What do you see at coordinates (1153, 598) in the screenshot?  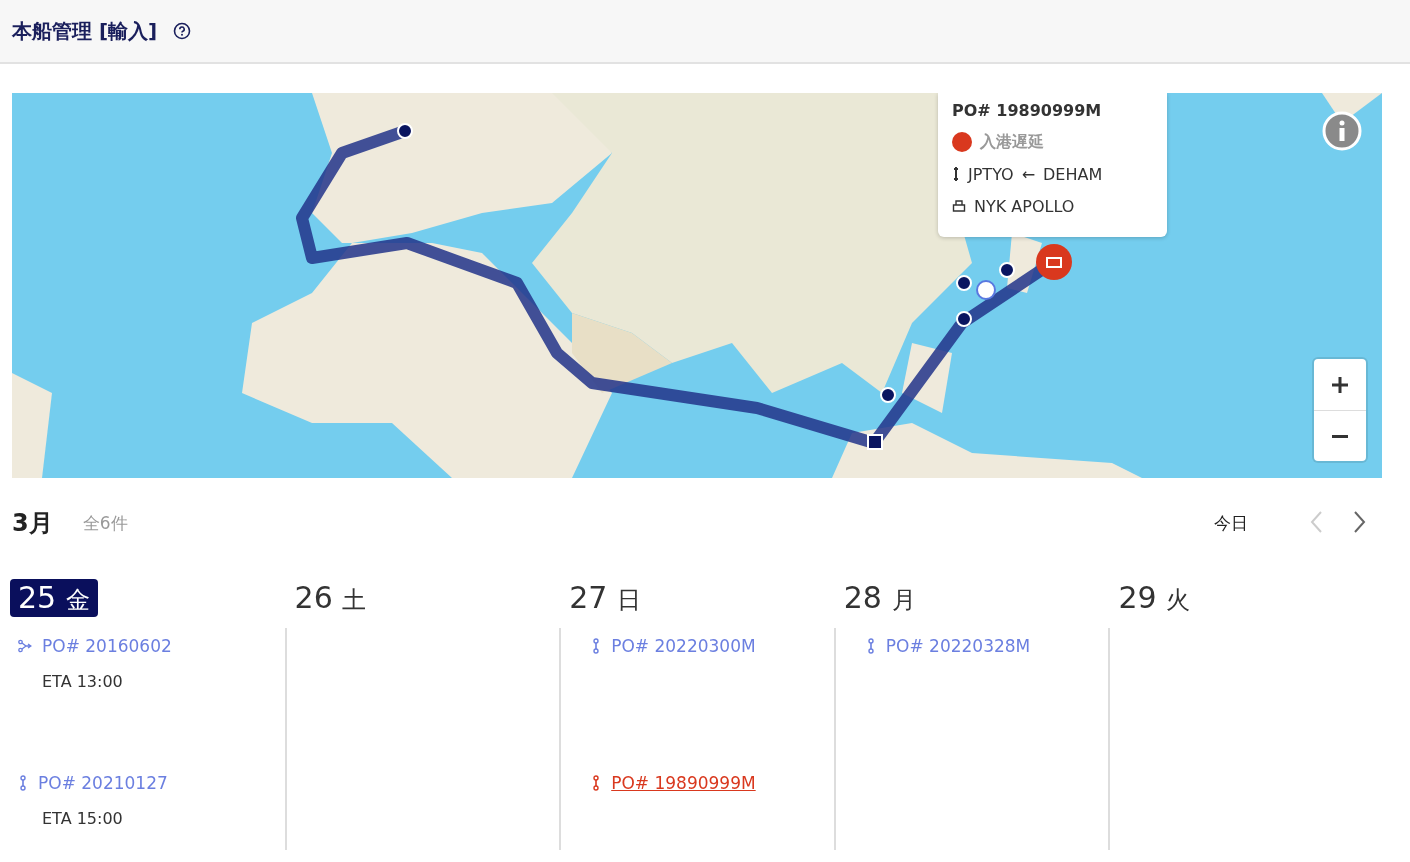 I see `day-heading: 29 火` at bounding box center [1153, 598].